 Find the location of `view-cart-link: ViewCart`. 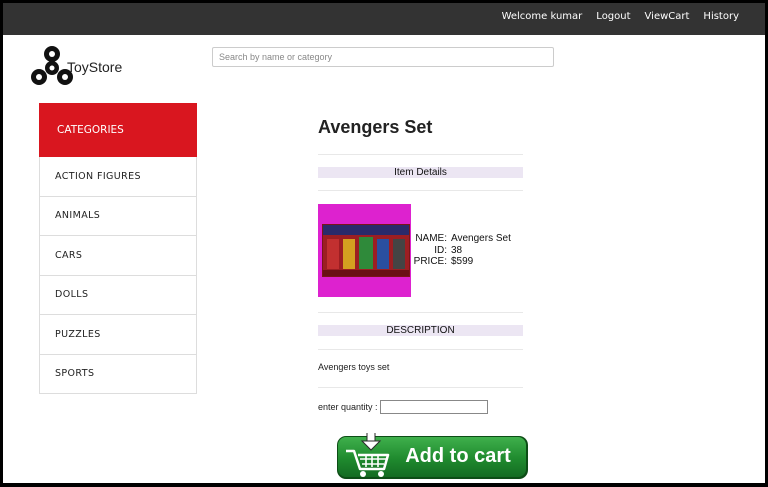

view-cart-link: ViewCart is located at coordinates (667, 16).